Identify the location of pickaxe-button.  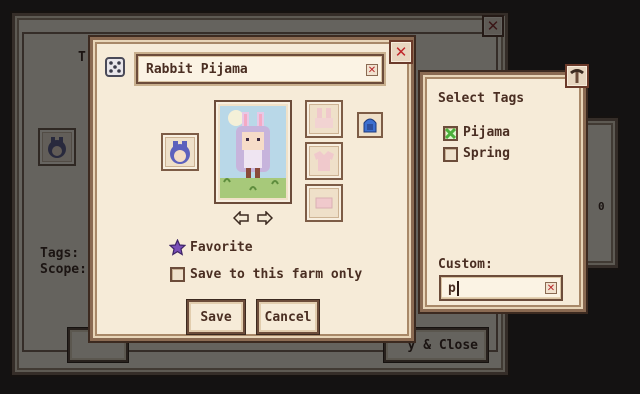
(577, 76).